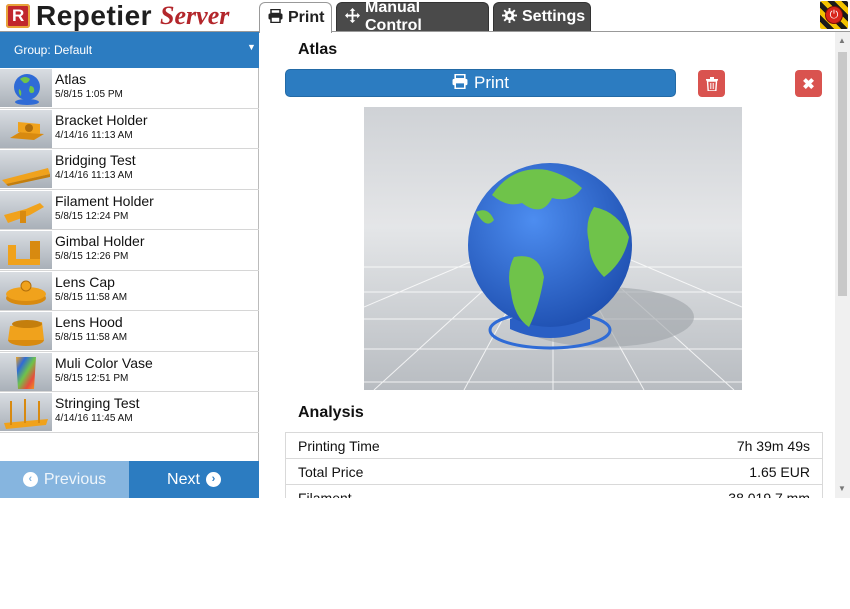 This screenshot has height=609, width=850. I want to click on tab-print: Print, so click(295, 17).